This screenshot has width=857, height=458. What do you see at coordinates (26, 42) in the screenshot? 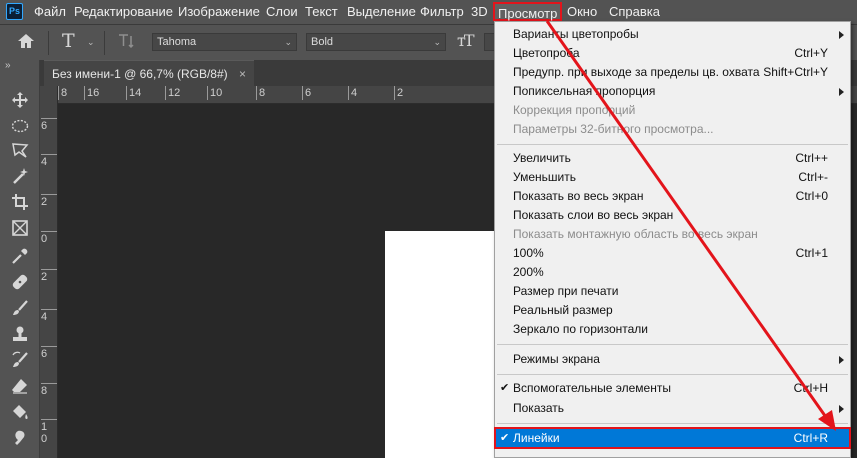
I see `home-icon` at bounding box center [26, 42].